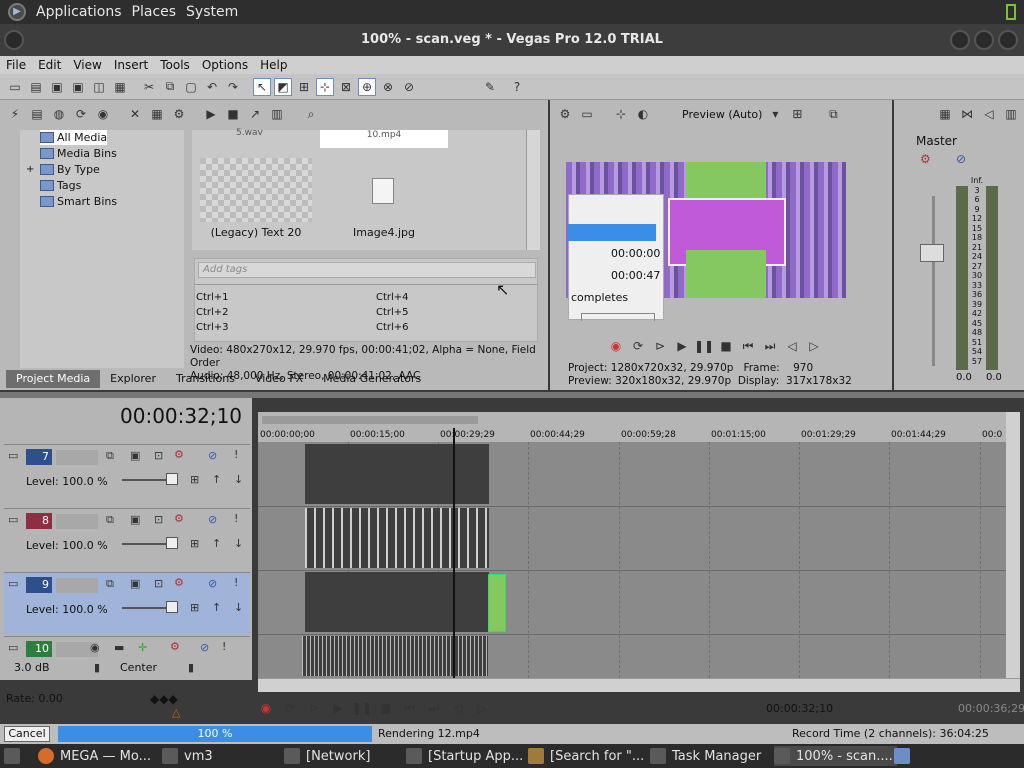 This screenshot has width=1024, height=768. I want to click on window-menu-button, so click(14, 40).